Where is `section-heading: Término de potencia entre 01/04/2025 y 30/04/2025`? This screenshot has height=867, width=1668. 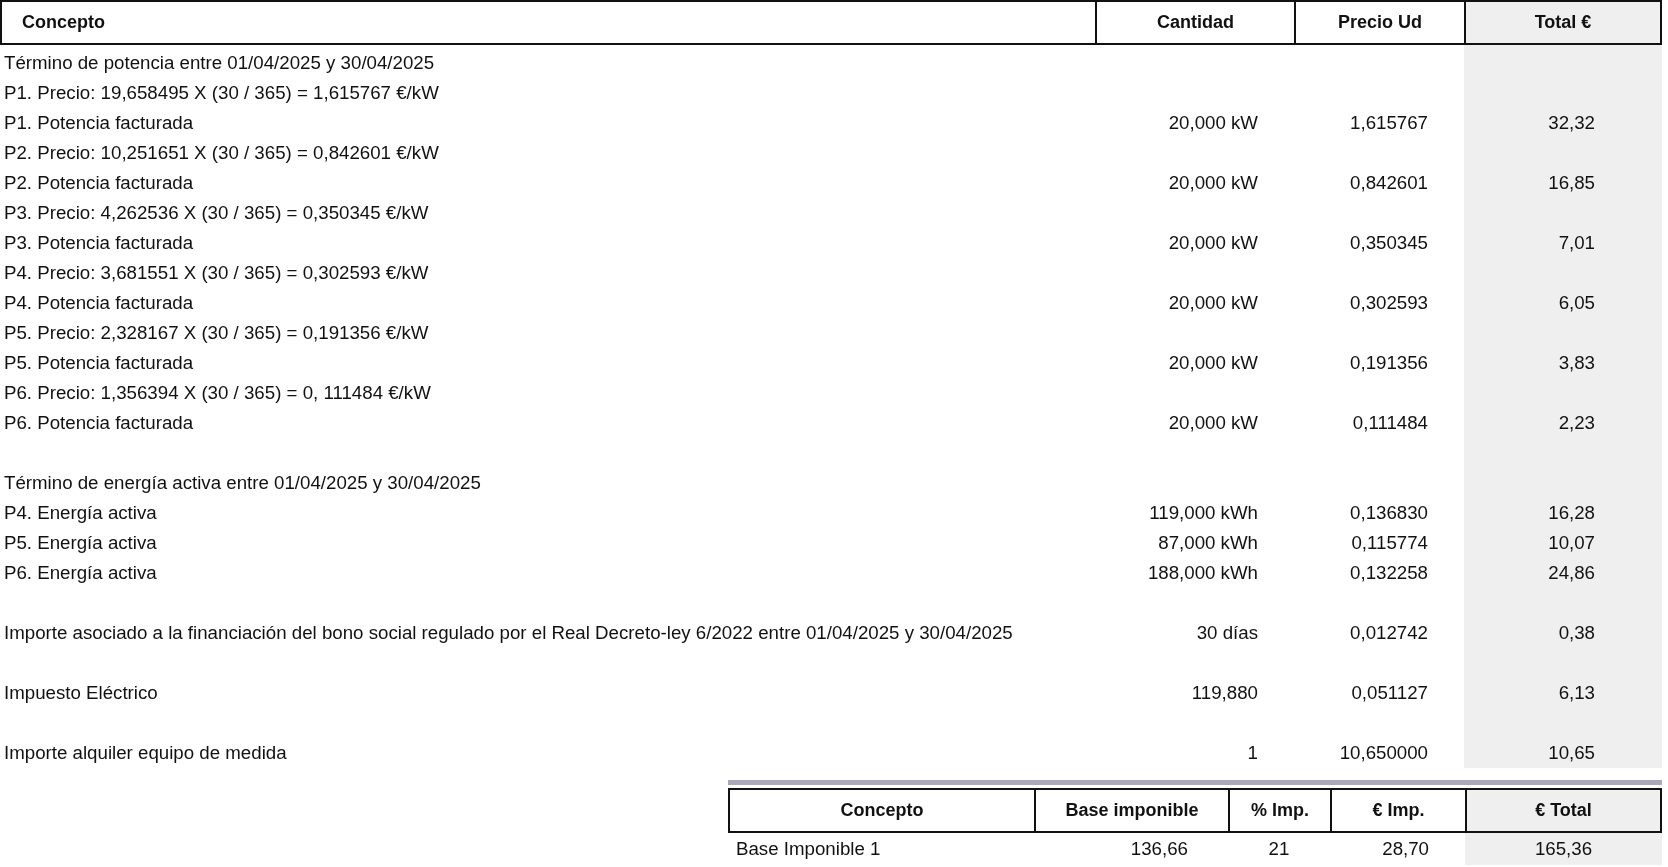
section-heading: Término de potencia entre 01/04/2025 y 30/04/2025 is located at coordinates (219, 62).